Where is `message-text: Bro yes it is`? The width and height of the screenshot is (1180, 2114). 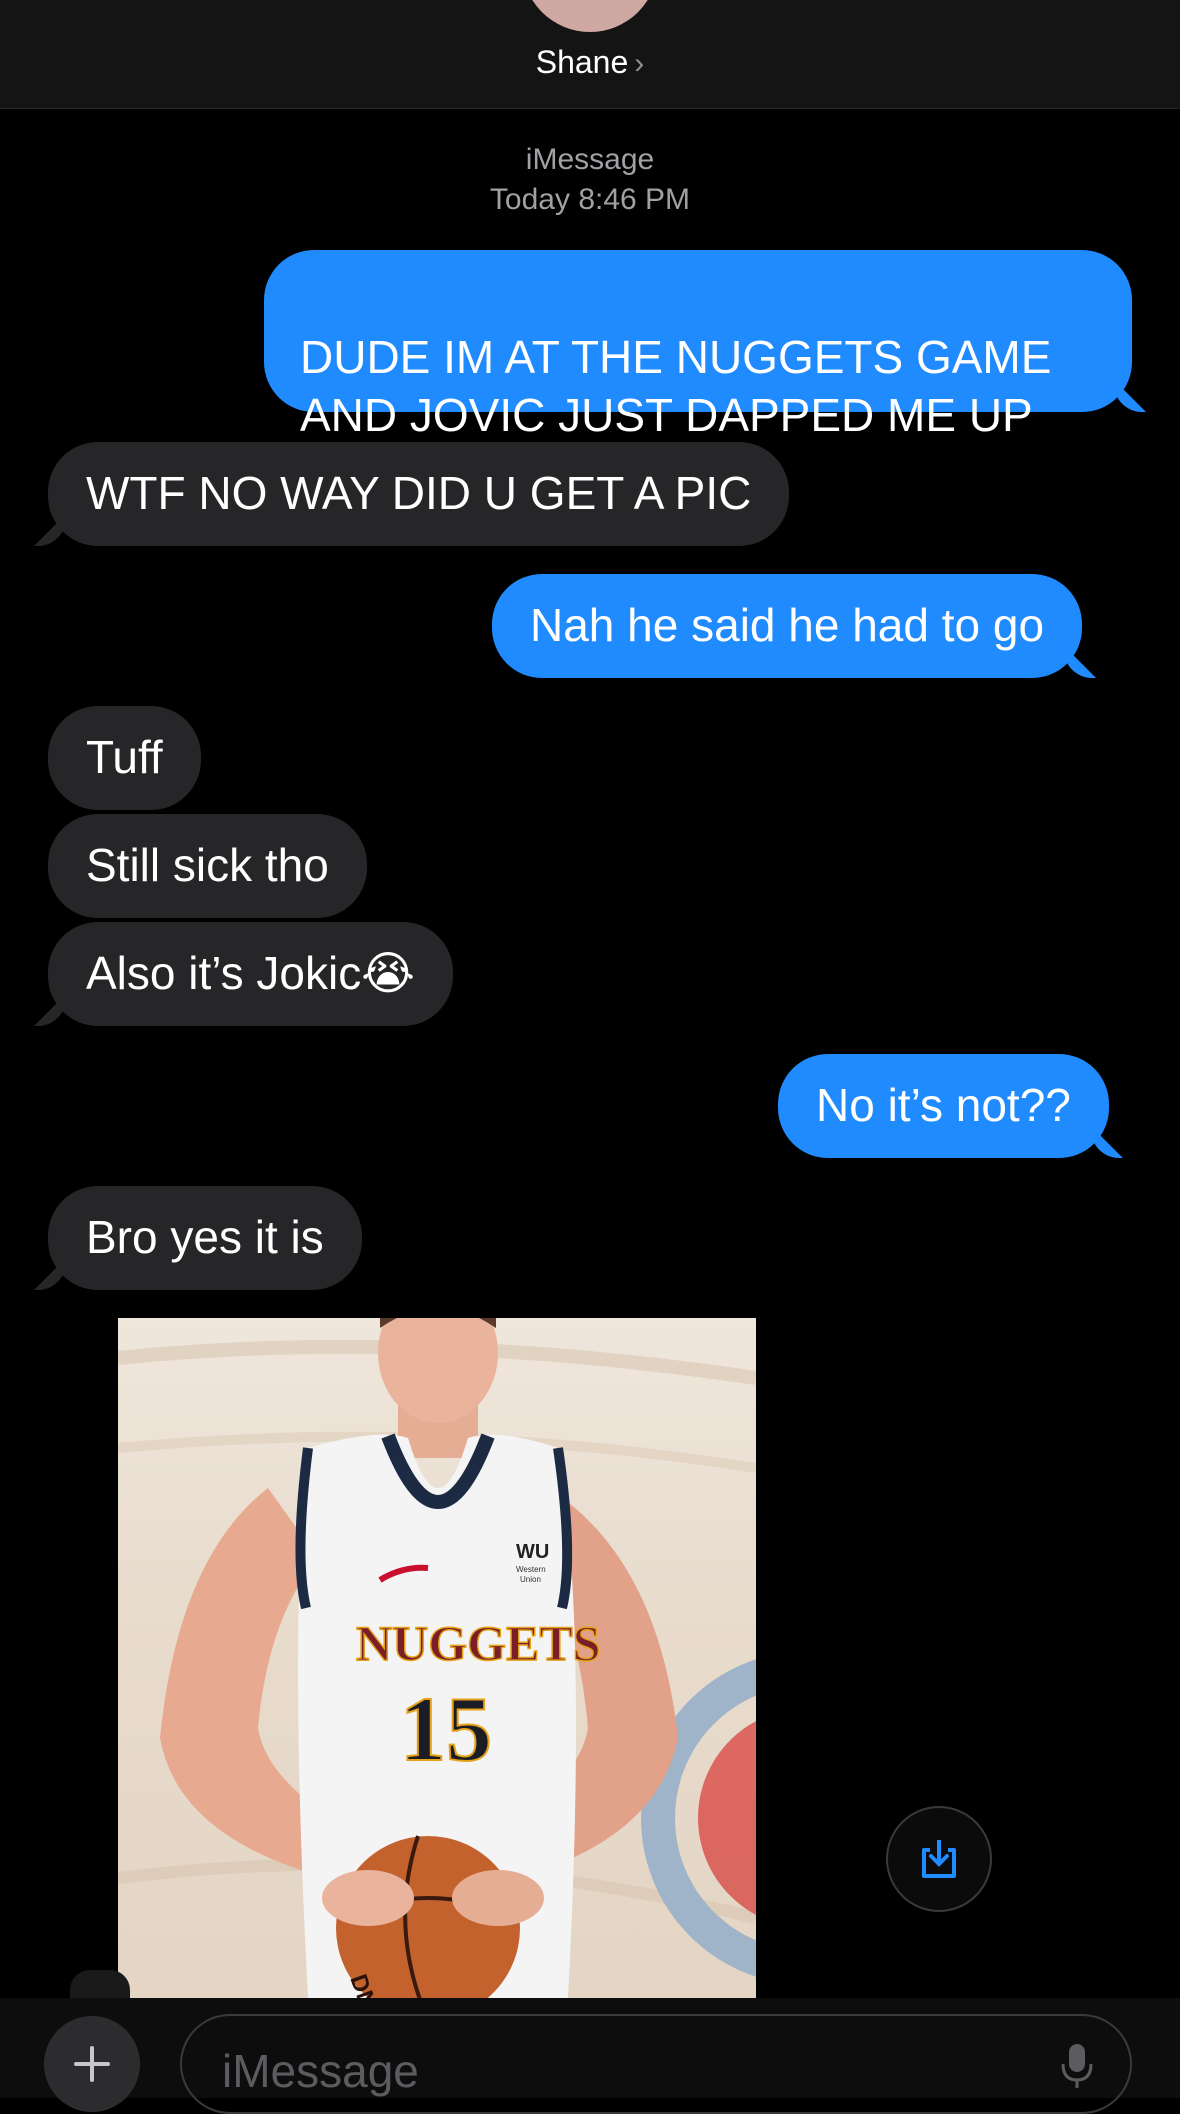 message-text: Bro yes it is is located at coordinates (205, 1237).